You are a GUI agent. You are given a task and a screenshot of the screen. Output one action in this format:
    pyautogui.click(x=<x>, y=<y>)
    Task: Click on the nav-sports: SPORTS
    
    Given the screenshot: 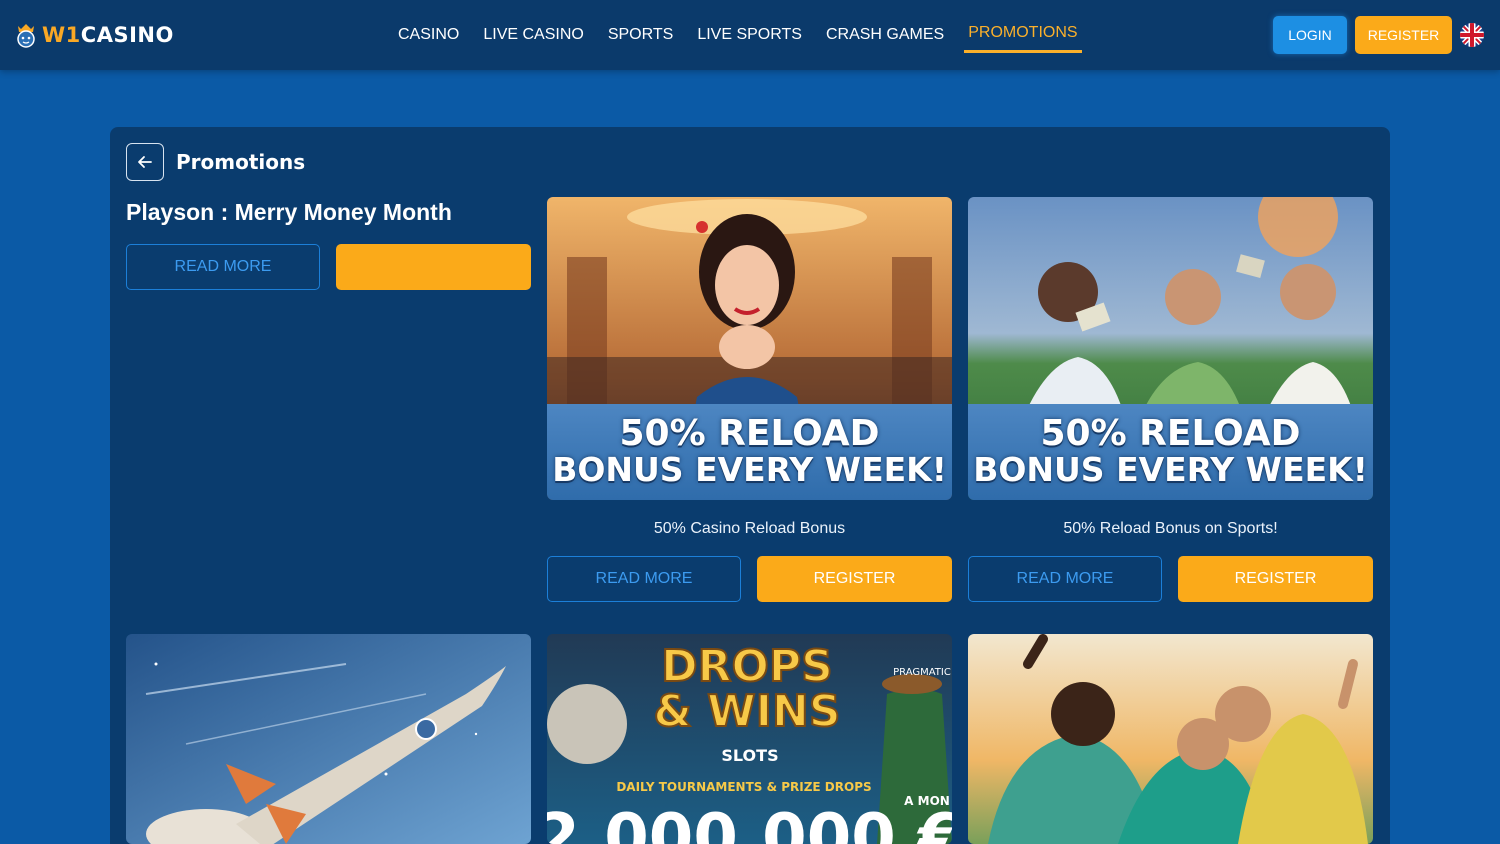 What is the action you would take?
    pyautogui.click(x=641, y=35)
    